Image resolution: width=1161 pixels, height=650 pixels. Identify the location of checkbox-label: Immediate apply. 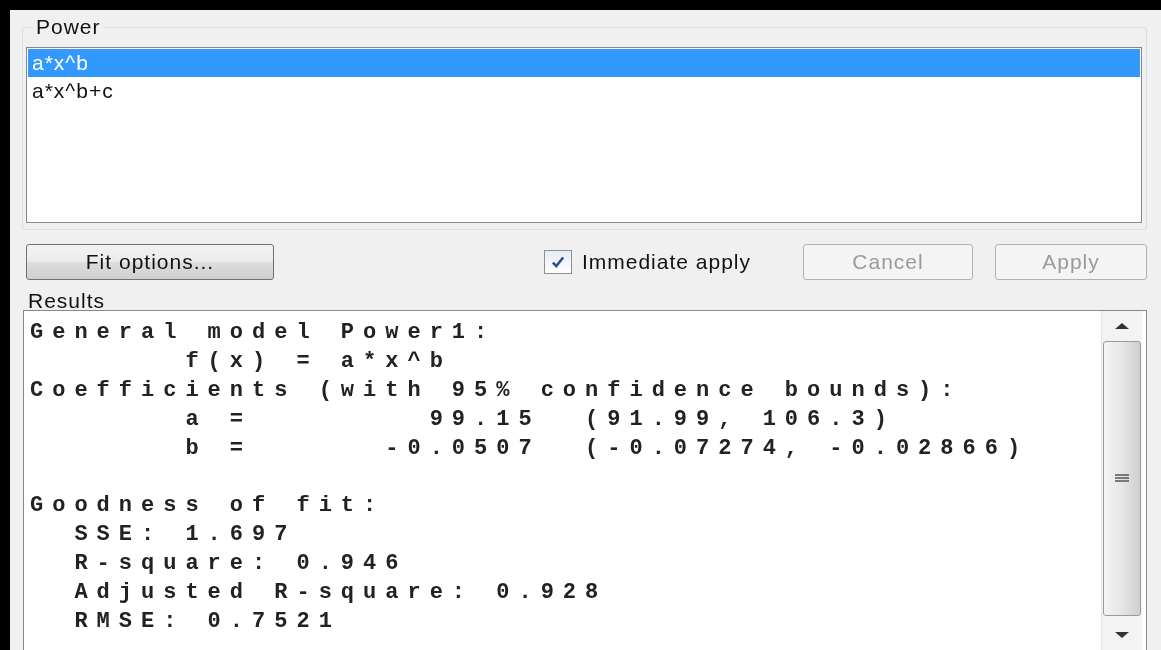
(666, 262).